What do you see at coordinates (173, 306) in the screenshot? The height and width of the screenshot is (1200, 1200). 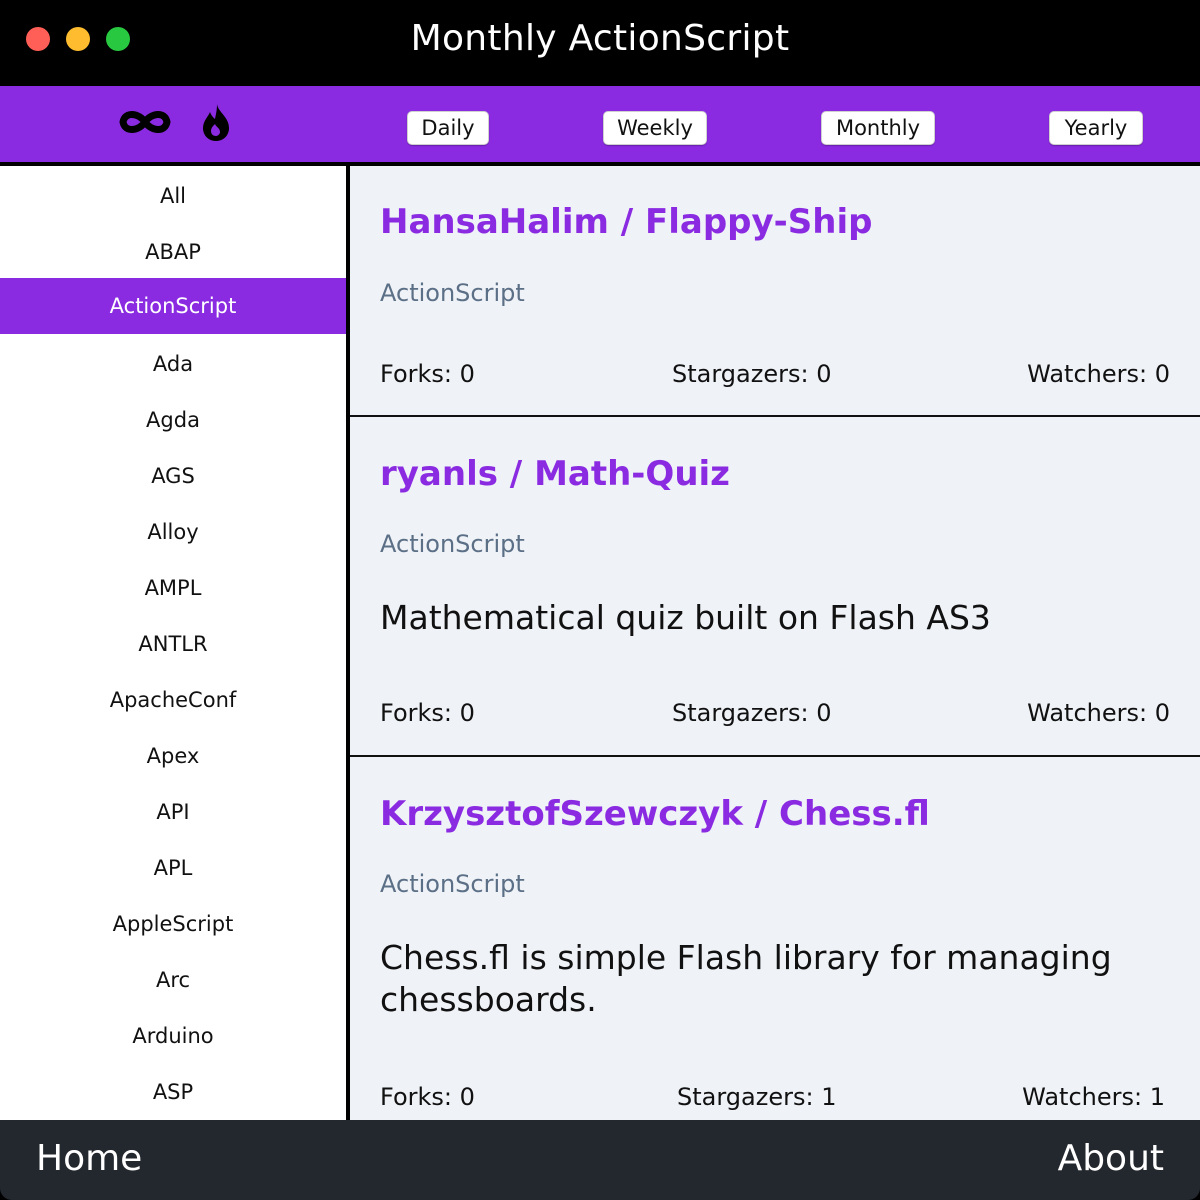 I see `sidebar-item-actionscript: ActionScript` at bounding box center [173, 306].